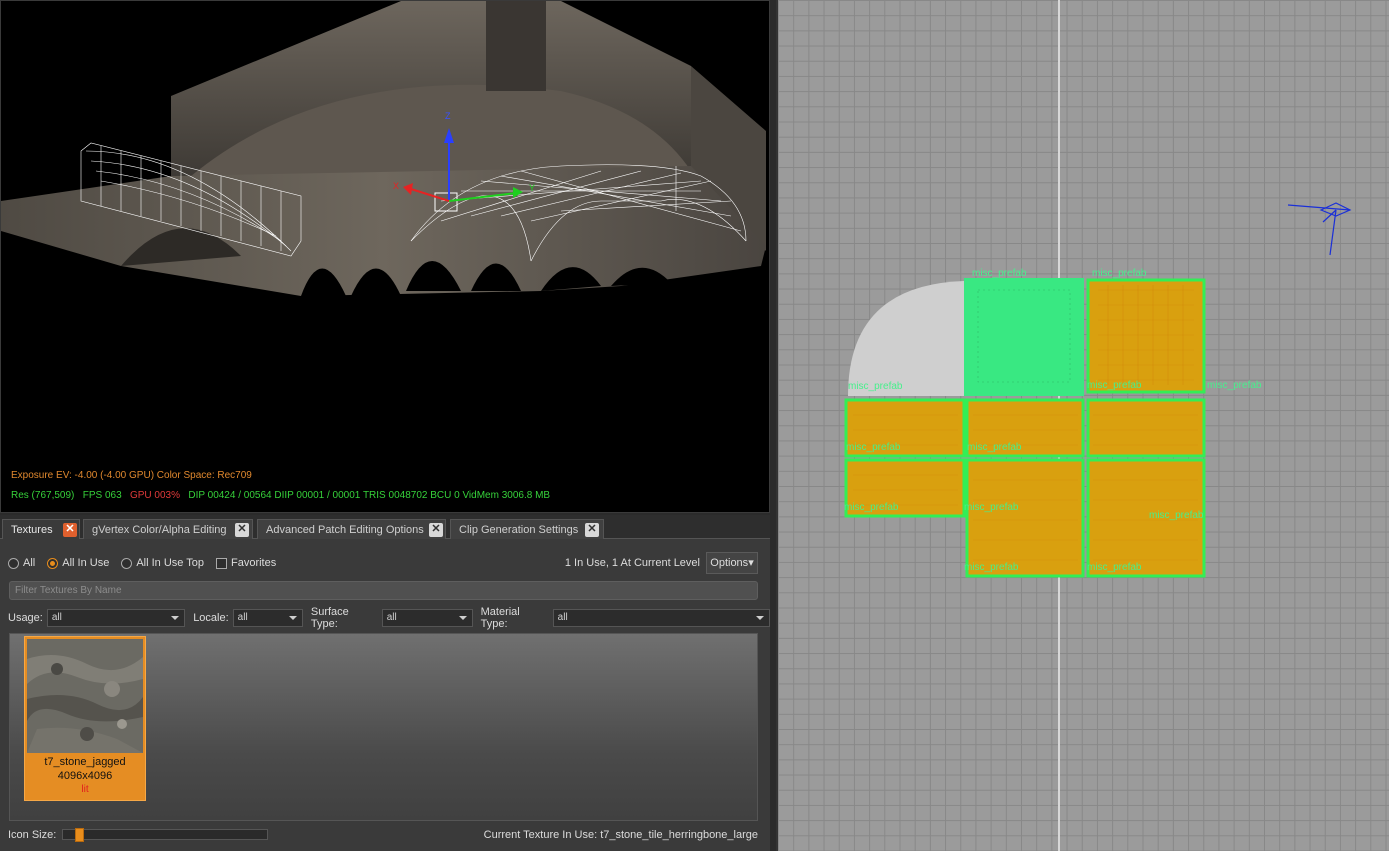 This screenshot has width=1389, height=851. Describe the element at coordinates (427, 618) in the screenshot. I see `surface-type-select: all` at that location.